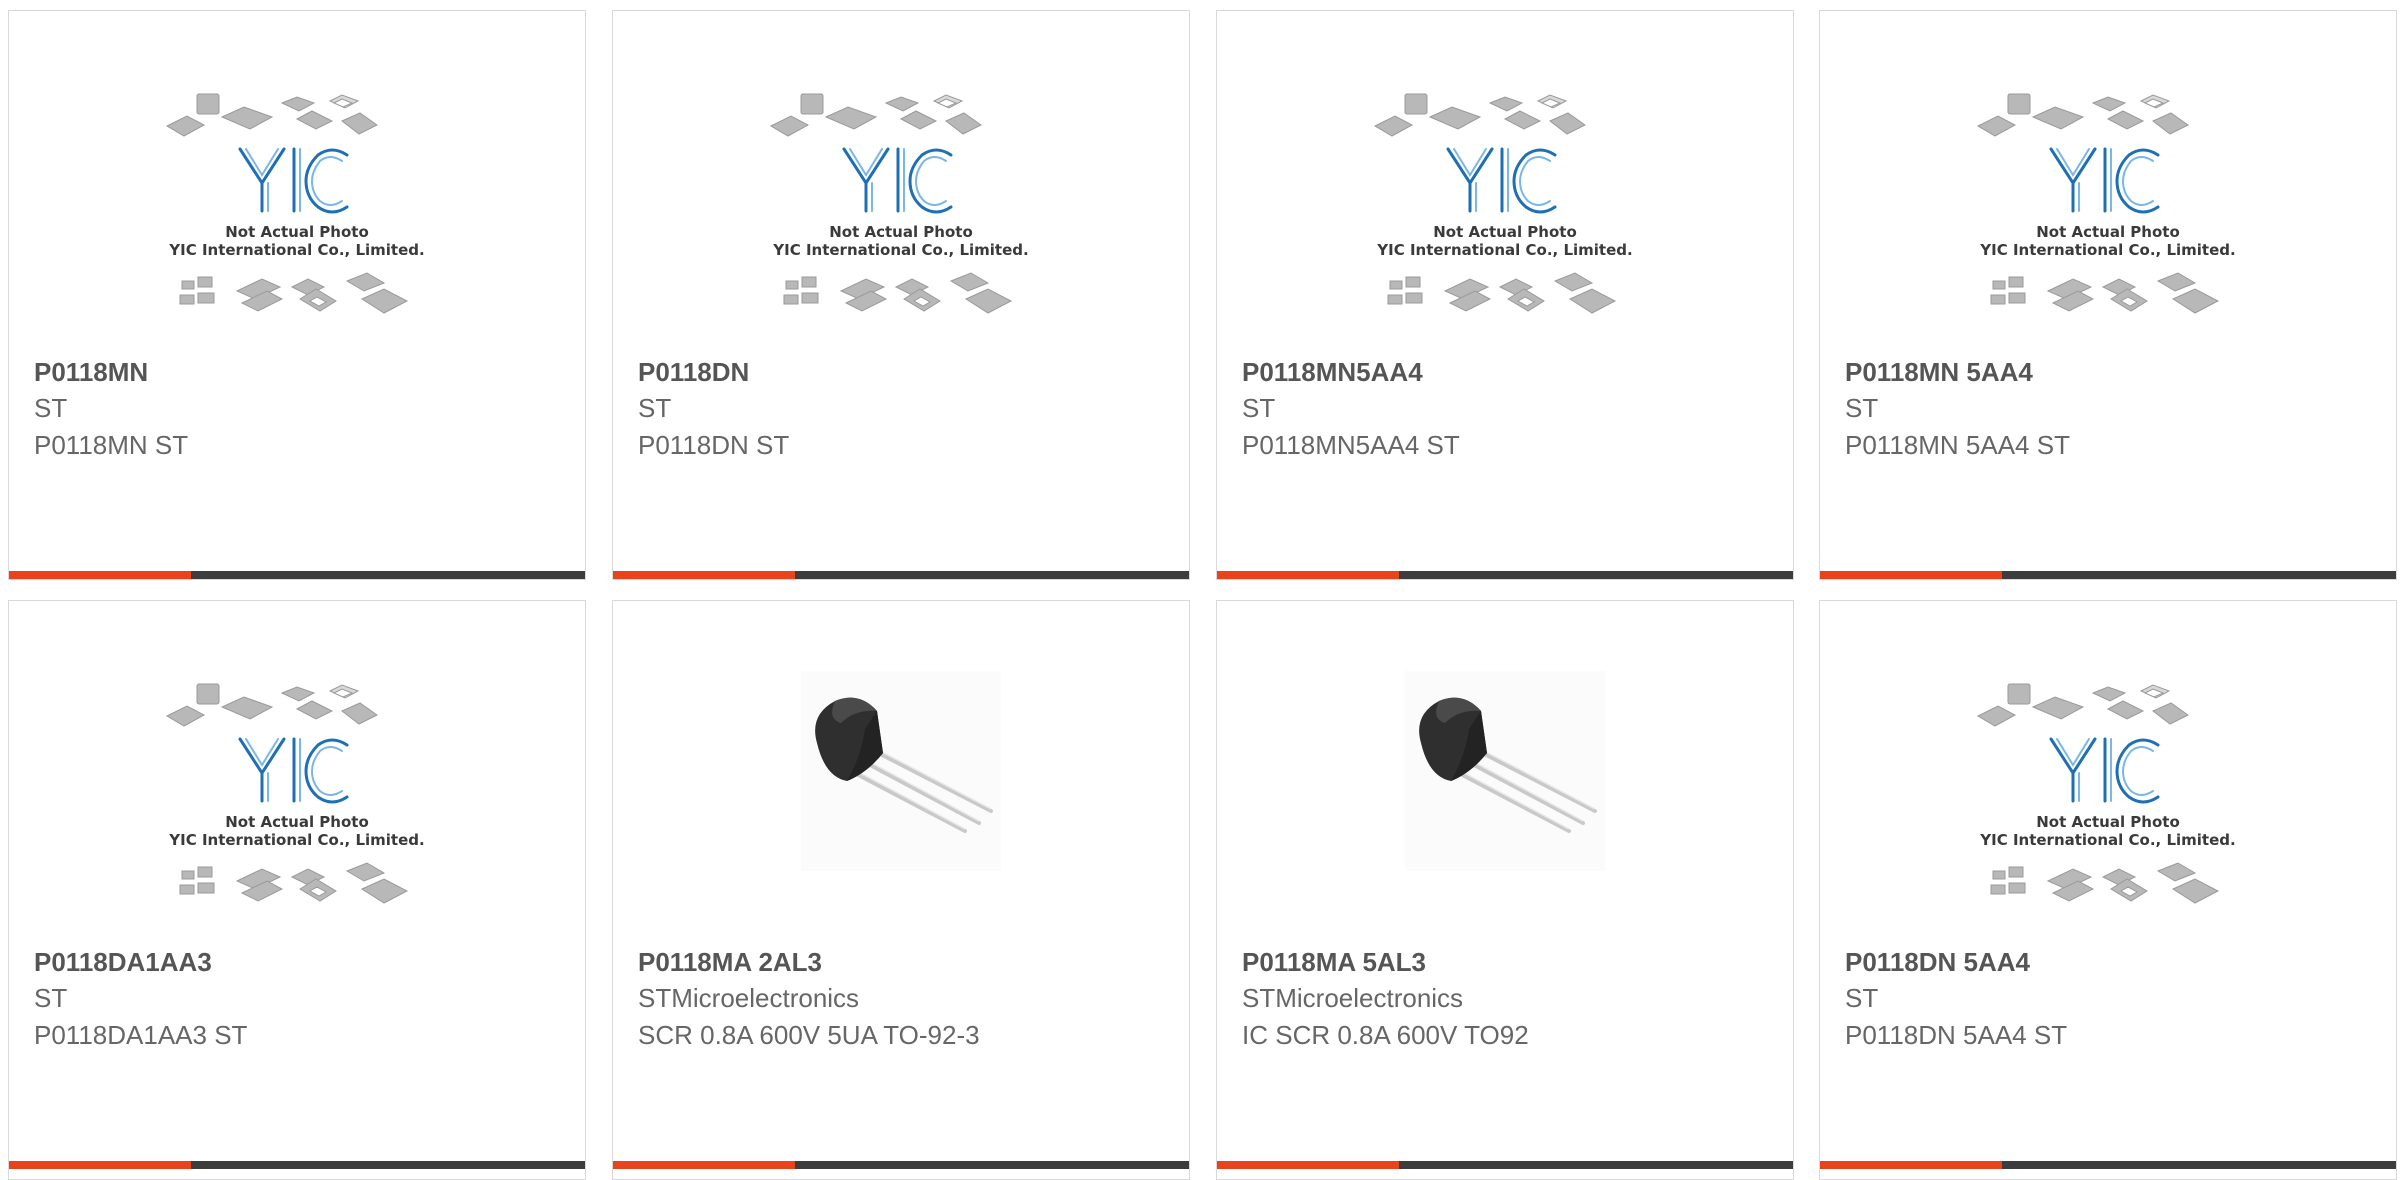 Image resolution: width=2400 pixels, height=1180 pixels. I want to click on product-description: P0118DN 5AA4 ST, so click(1956, 1035).